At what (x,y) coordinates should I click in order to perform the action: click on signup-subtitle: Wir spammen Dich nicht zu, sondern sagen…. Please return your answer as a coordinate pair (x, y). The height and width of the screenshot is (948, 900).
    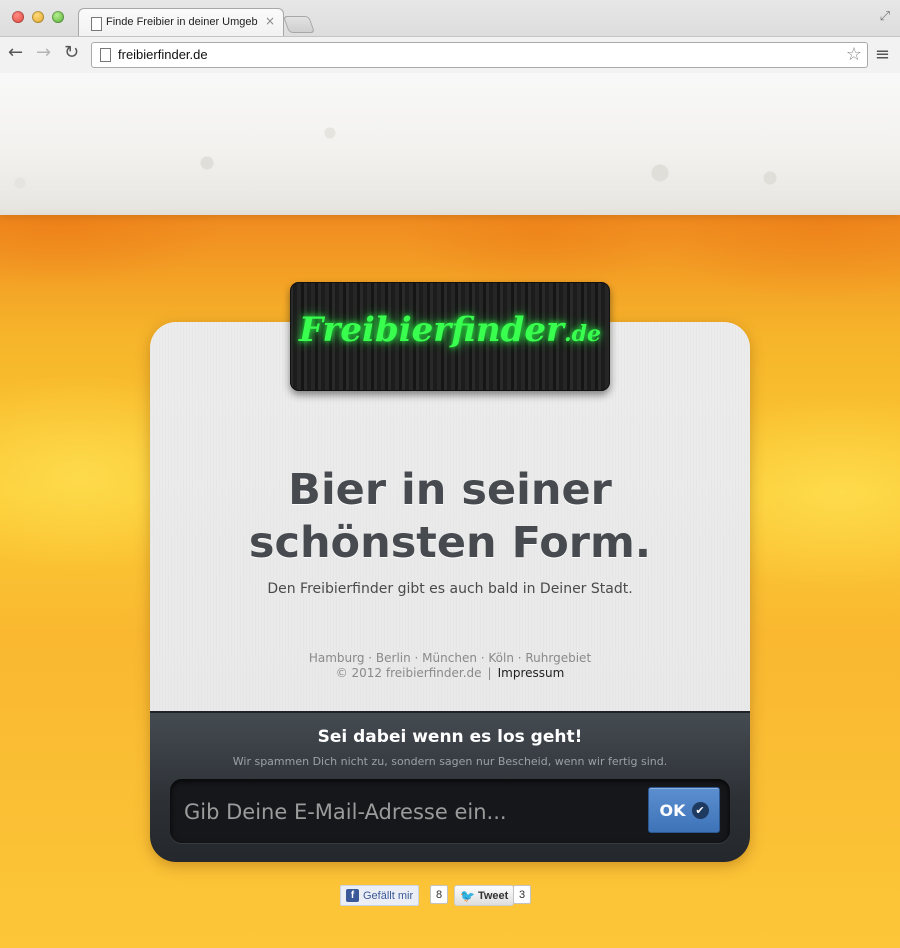
    Looking at the image, I should click on (450, 761).